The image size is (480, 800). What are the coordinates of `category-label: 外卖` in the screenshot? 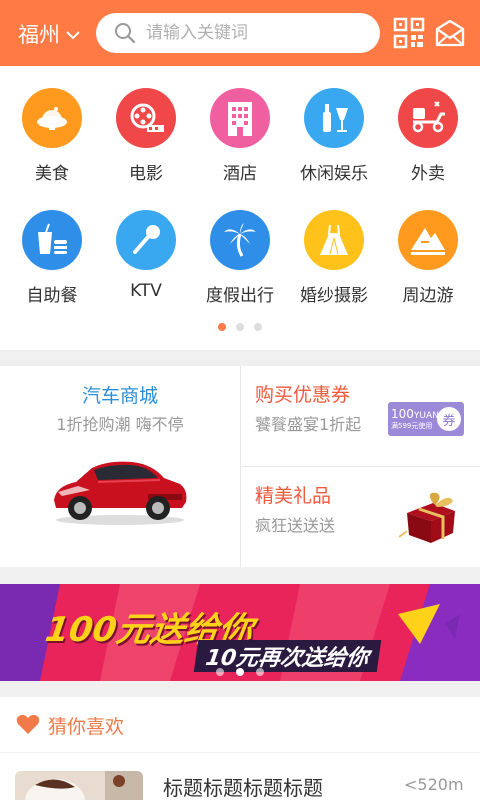 It's located at (428, 174).